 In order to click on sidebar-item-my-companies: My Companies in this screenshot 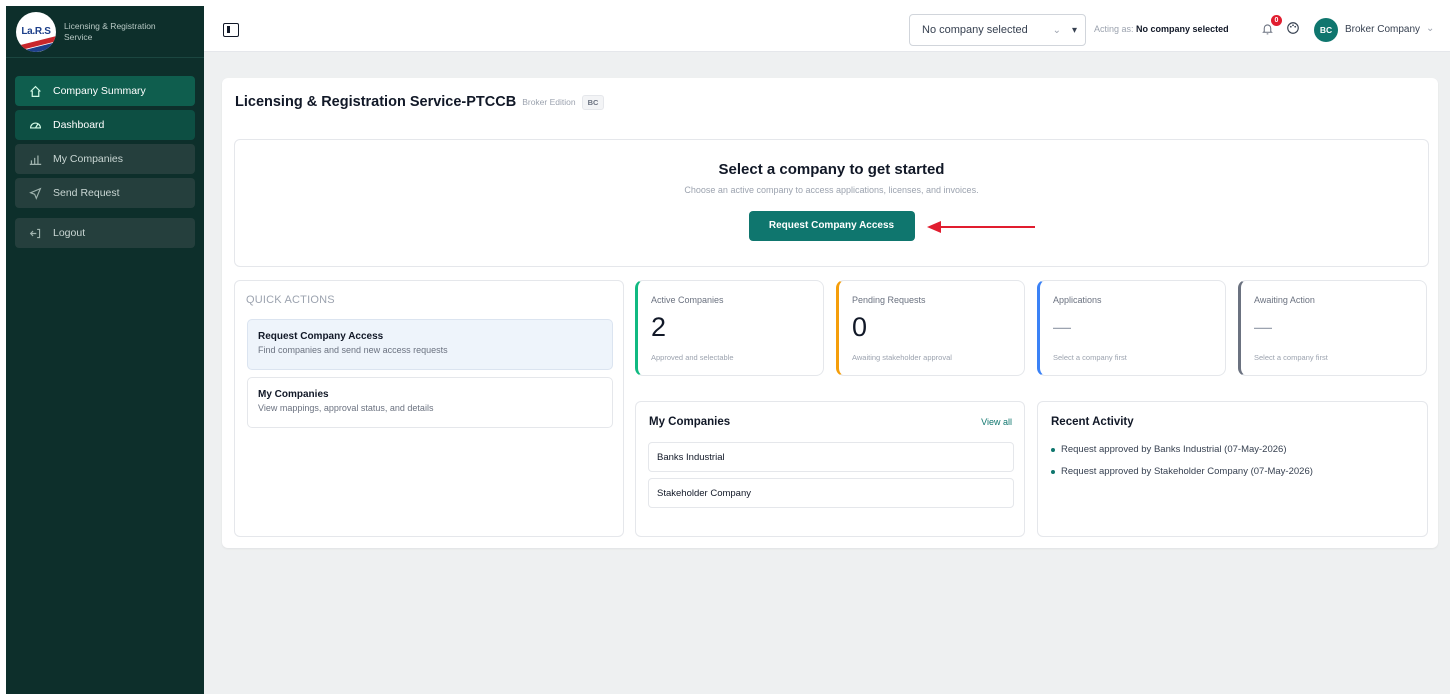, I will do `click(105, 159)`.